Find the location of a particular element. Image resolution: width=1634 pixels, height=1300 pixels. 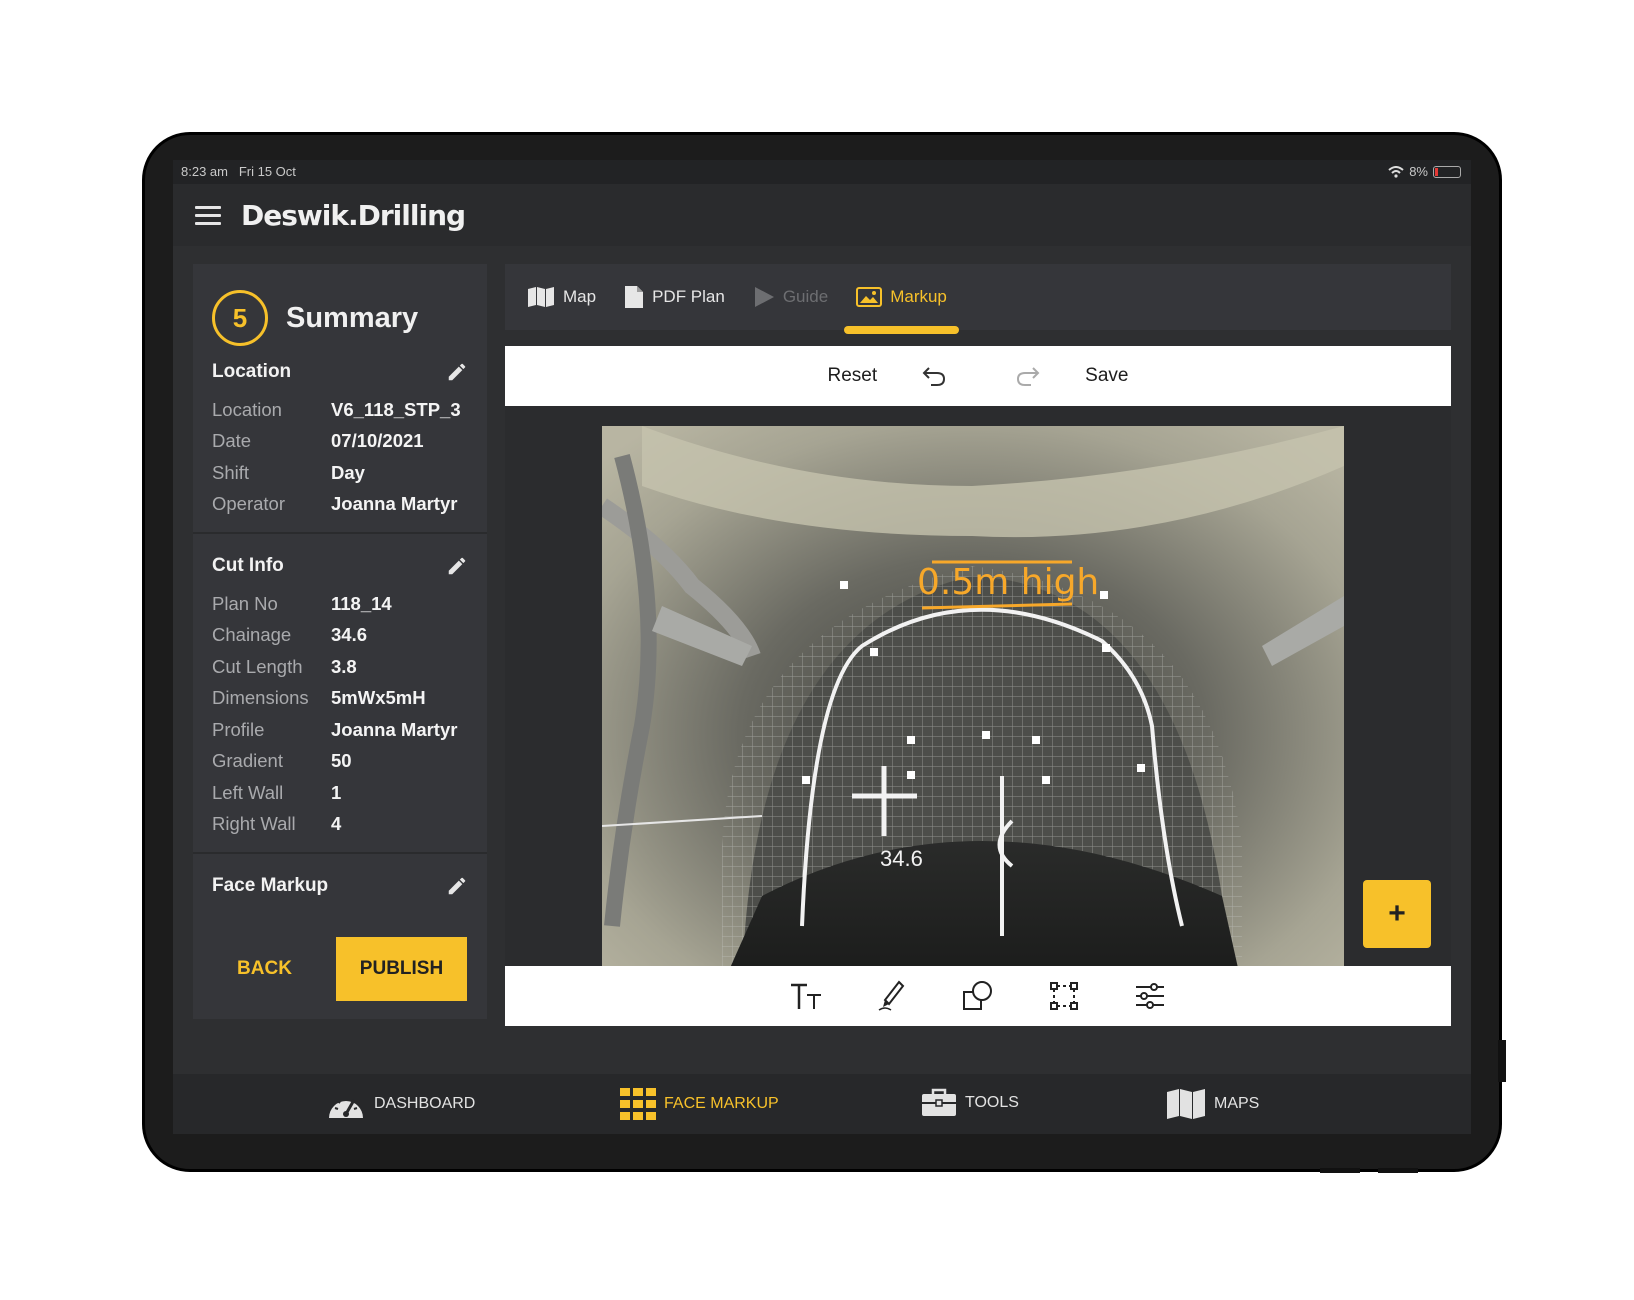

tab-map: Map is located at coordinates (561, 297).